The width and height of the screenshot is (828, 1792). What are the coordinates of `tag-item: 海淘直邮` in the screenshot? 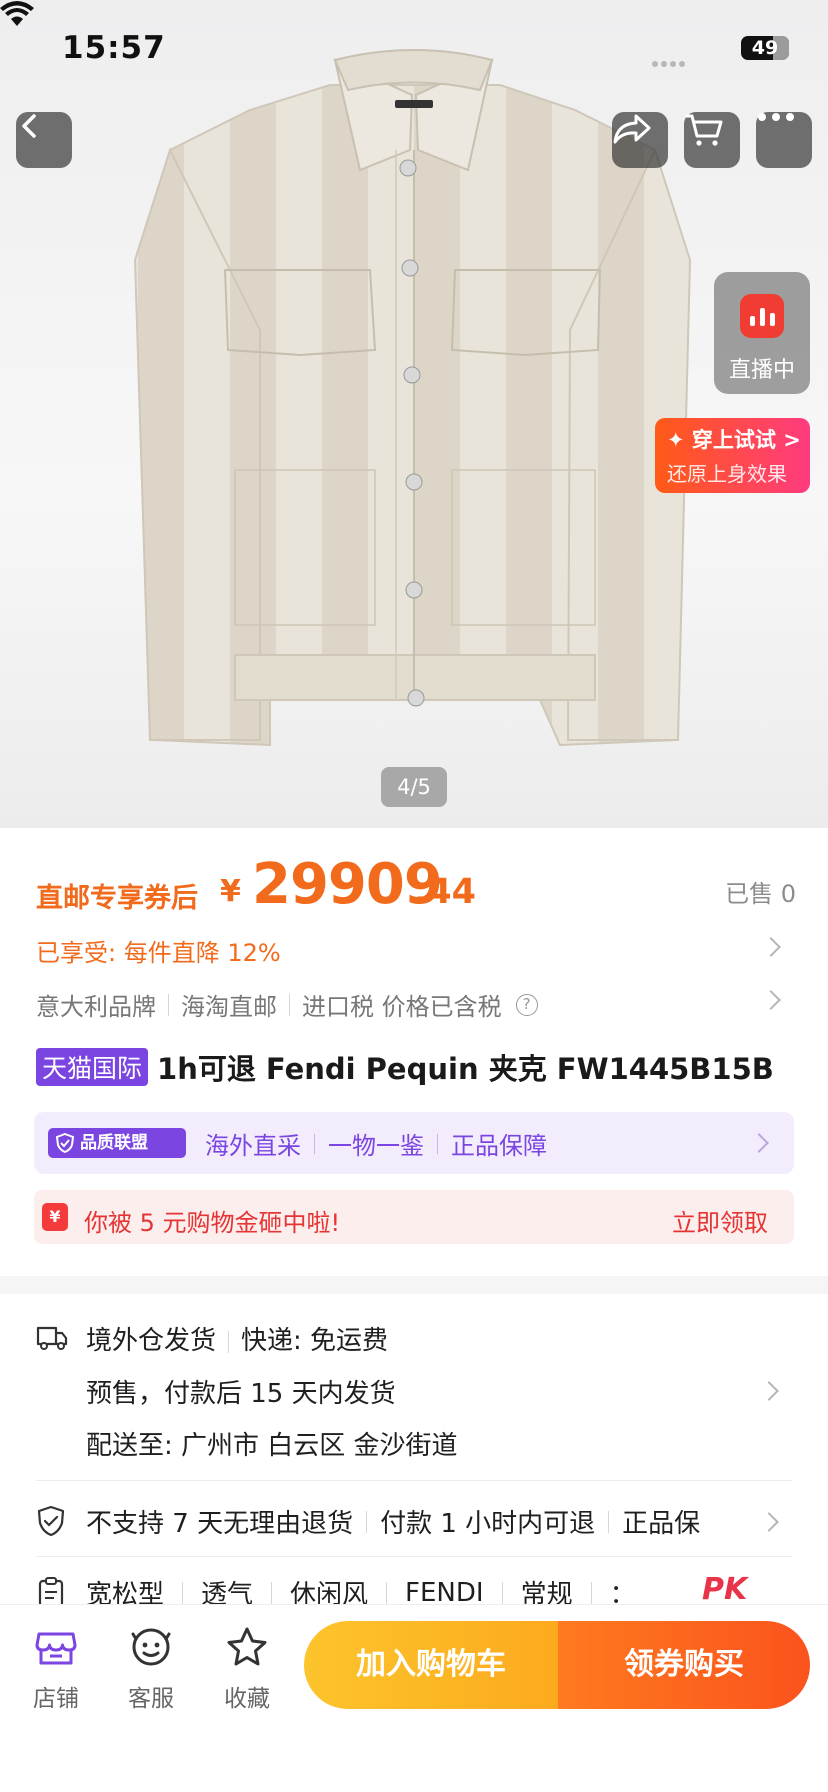 It's located at (229, 1007).